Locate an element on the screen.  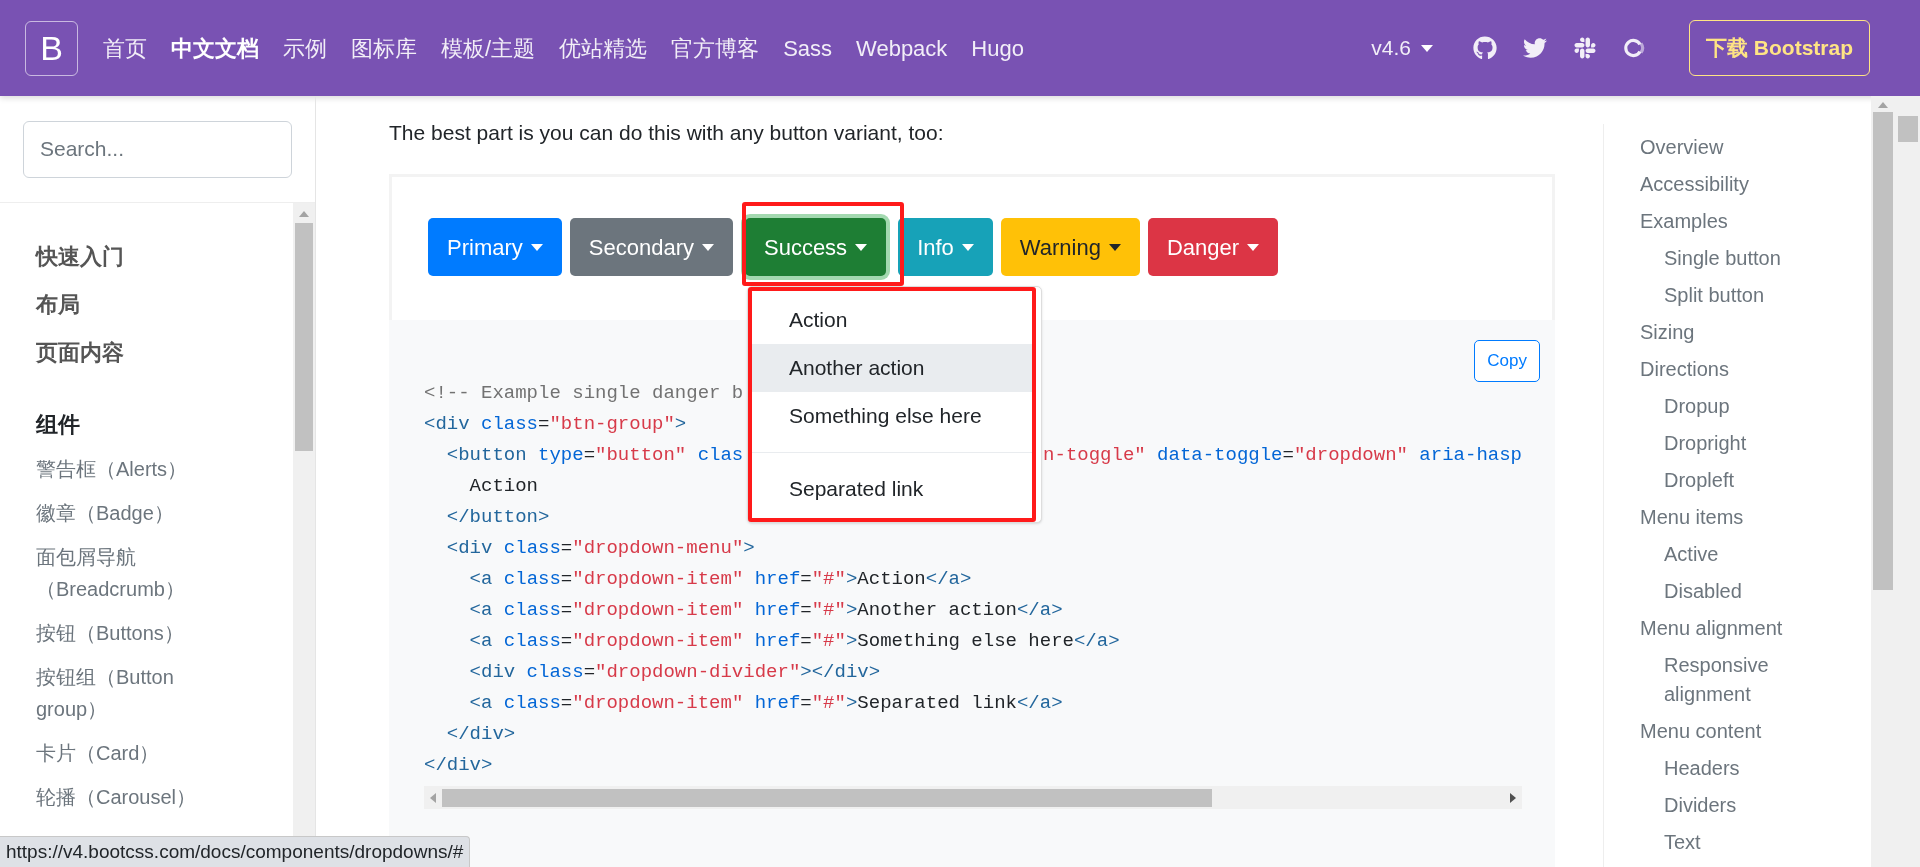
code-line: <a class="dropdown-item" href="#">Action</a> is located at coordinates (720, 580).